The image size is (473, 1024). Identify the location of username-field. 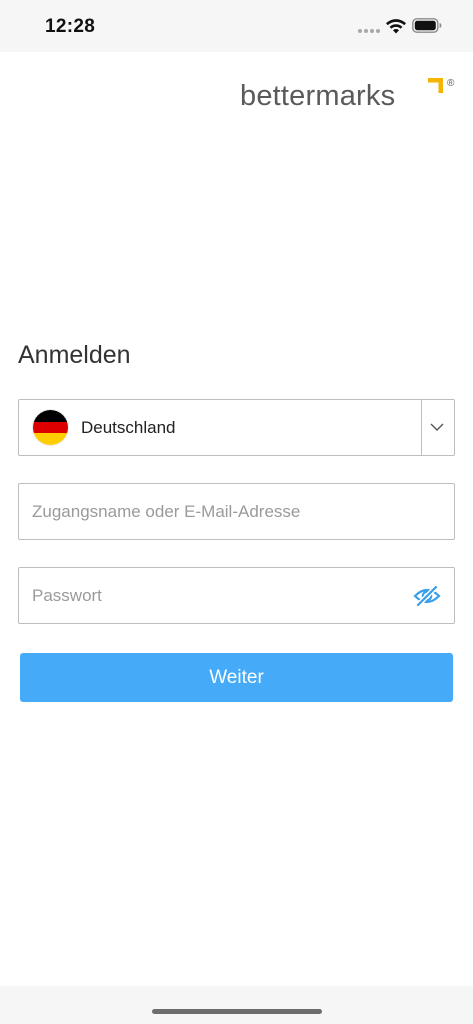
(236, 511).